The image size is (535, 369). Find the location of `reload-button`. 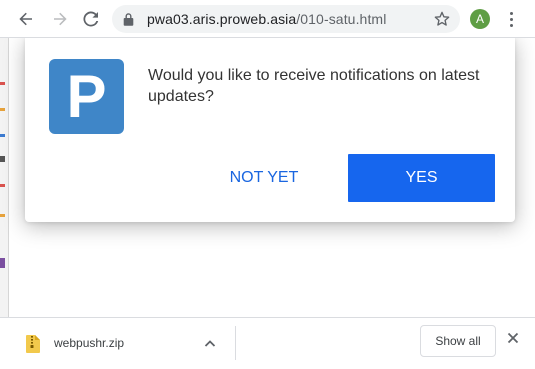

reload-button is located at coordinates (91, 19).